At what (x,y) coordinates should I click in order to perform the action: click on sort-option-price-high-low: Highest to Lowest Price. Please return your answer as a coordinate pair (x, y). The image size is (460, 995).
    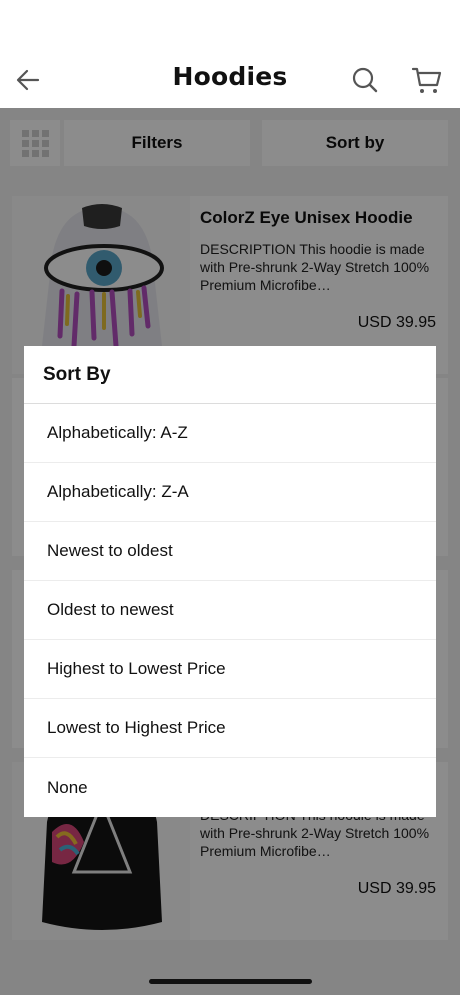
    Looking at the image, I should click on (230, 669).